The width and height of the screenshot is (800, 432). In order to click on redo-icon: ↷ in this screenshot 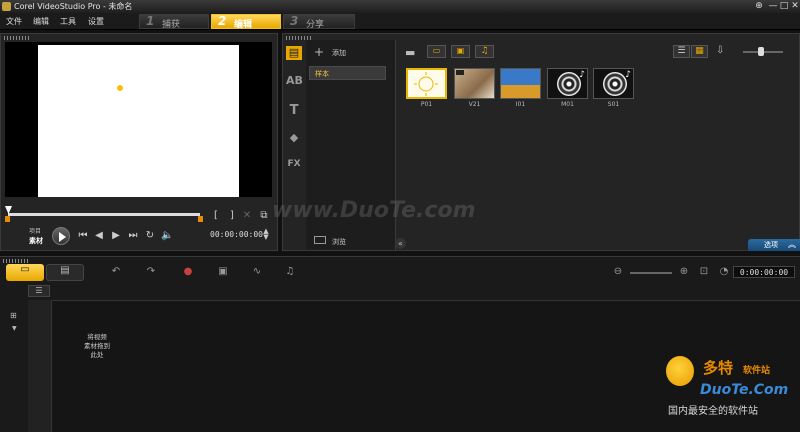, I will do `click(151, 272)`.